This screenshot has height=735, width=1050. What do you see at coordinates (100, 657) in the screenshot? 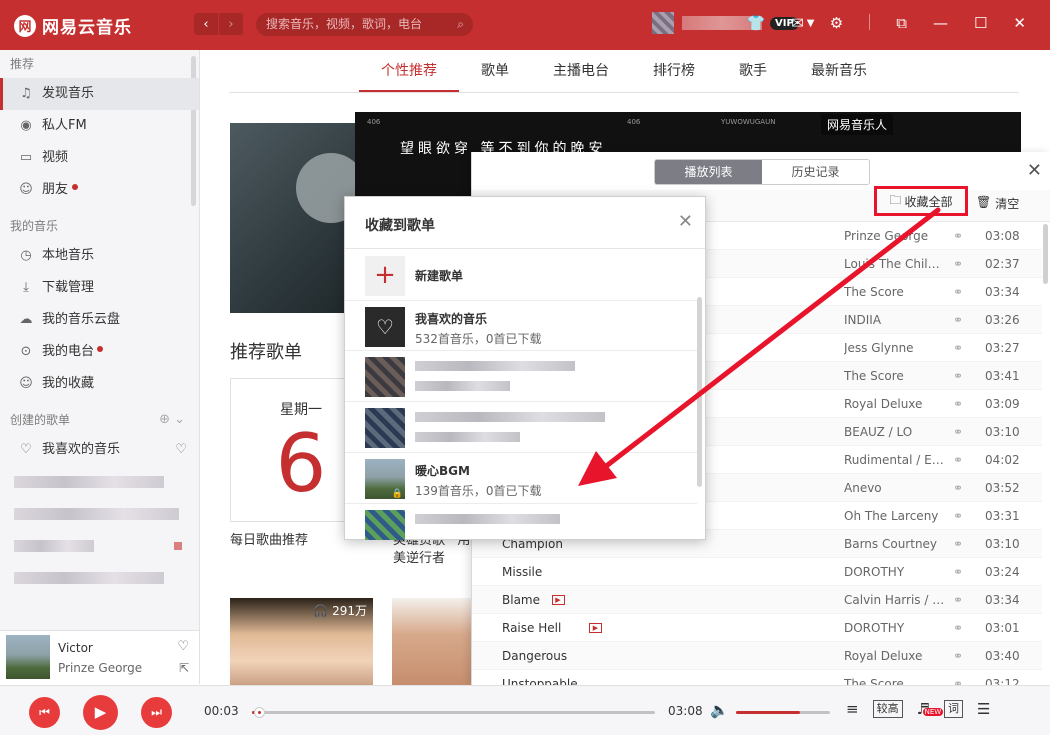
I see `now-playing: Victor Prinze George ♡ ⇱` at bounding box center [100, 657].